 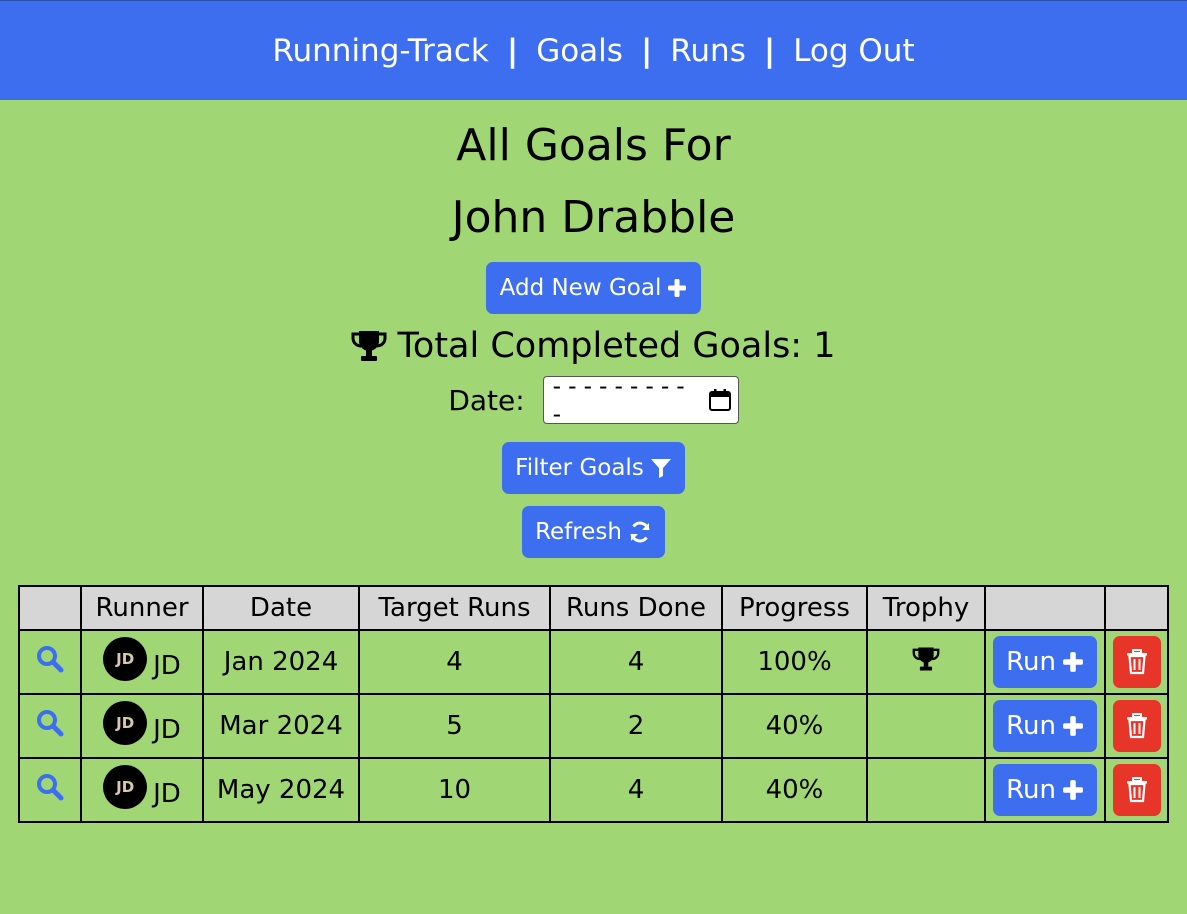 I want to click on date-input: --------- -, so click(x=640, y=400).